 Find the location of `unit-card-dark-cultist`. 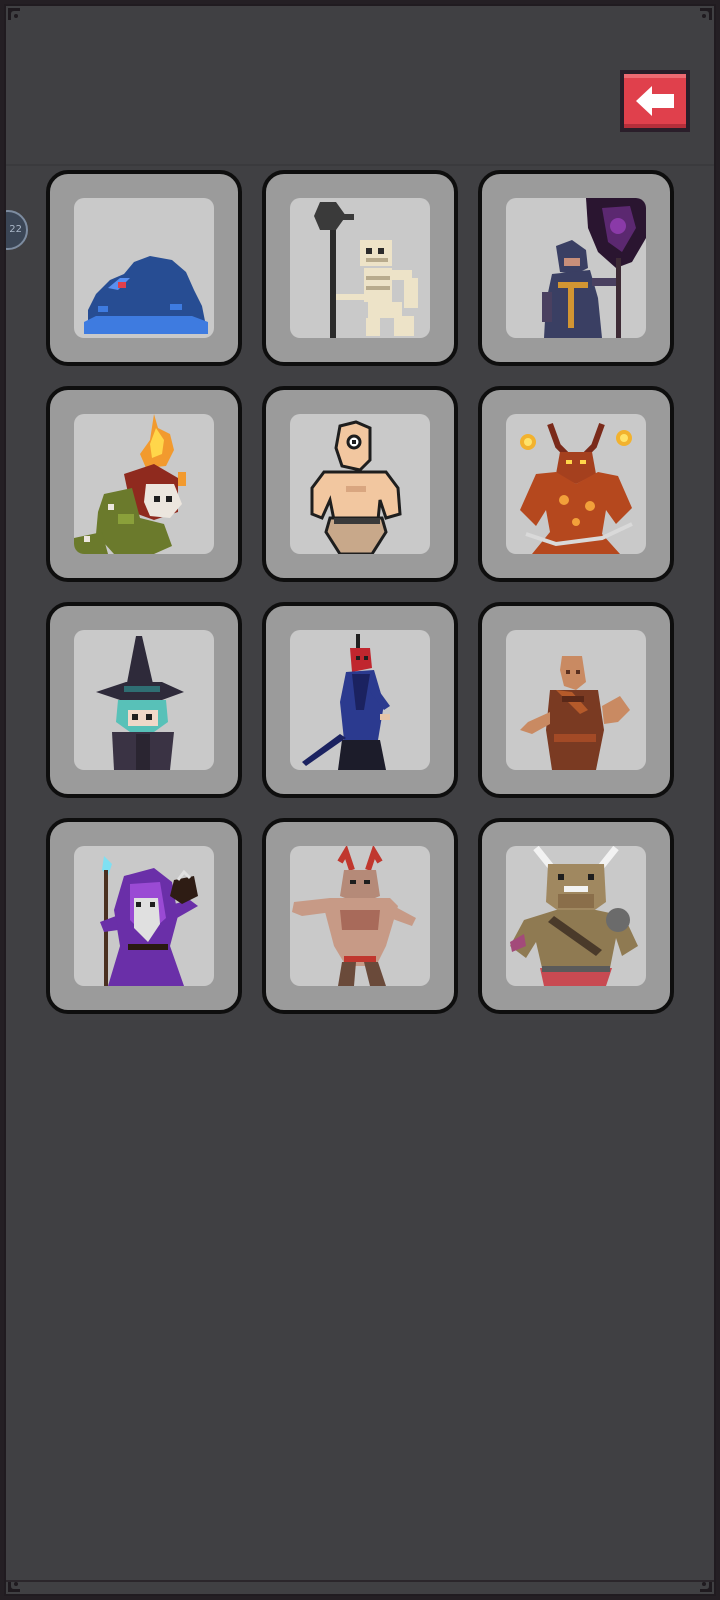

unit-card-dark-cultist is located at coordinates (576, 268).